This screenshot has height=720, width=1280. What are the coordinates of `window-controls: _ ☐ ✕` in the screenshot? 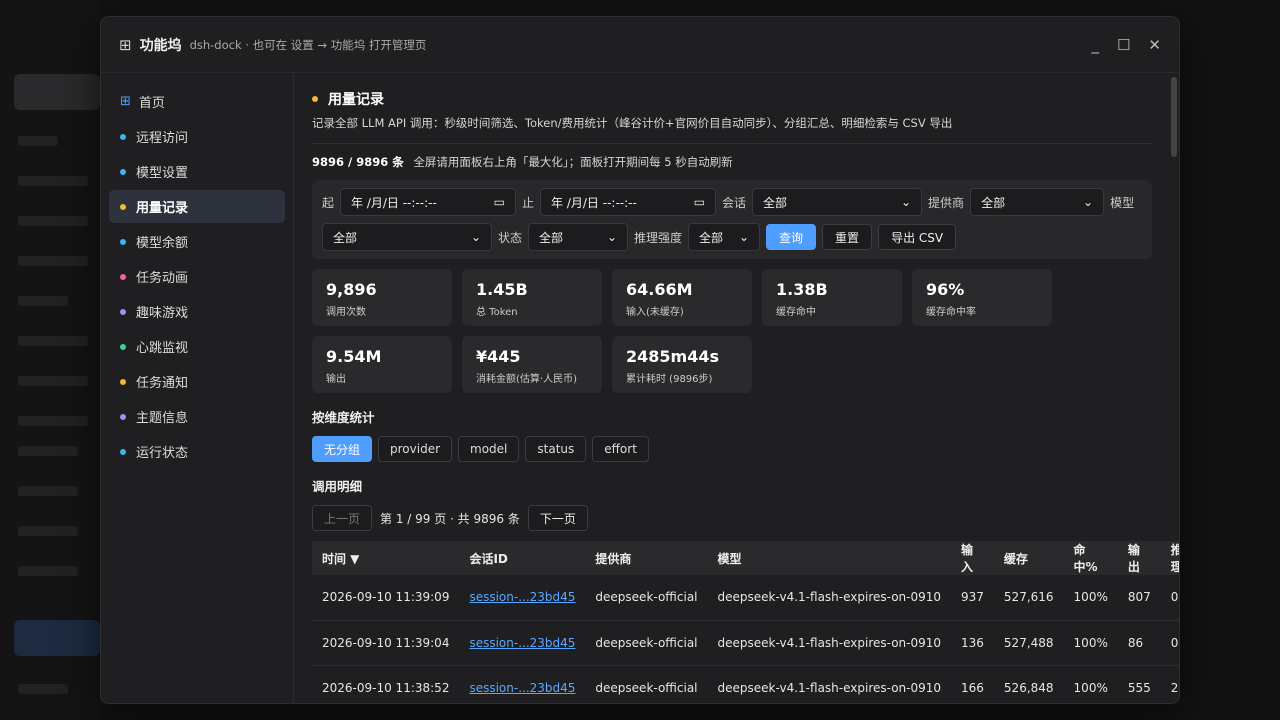 It's located at (1126, 45).